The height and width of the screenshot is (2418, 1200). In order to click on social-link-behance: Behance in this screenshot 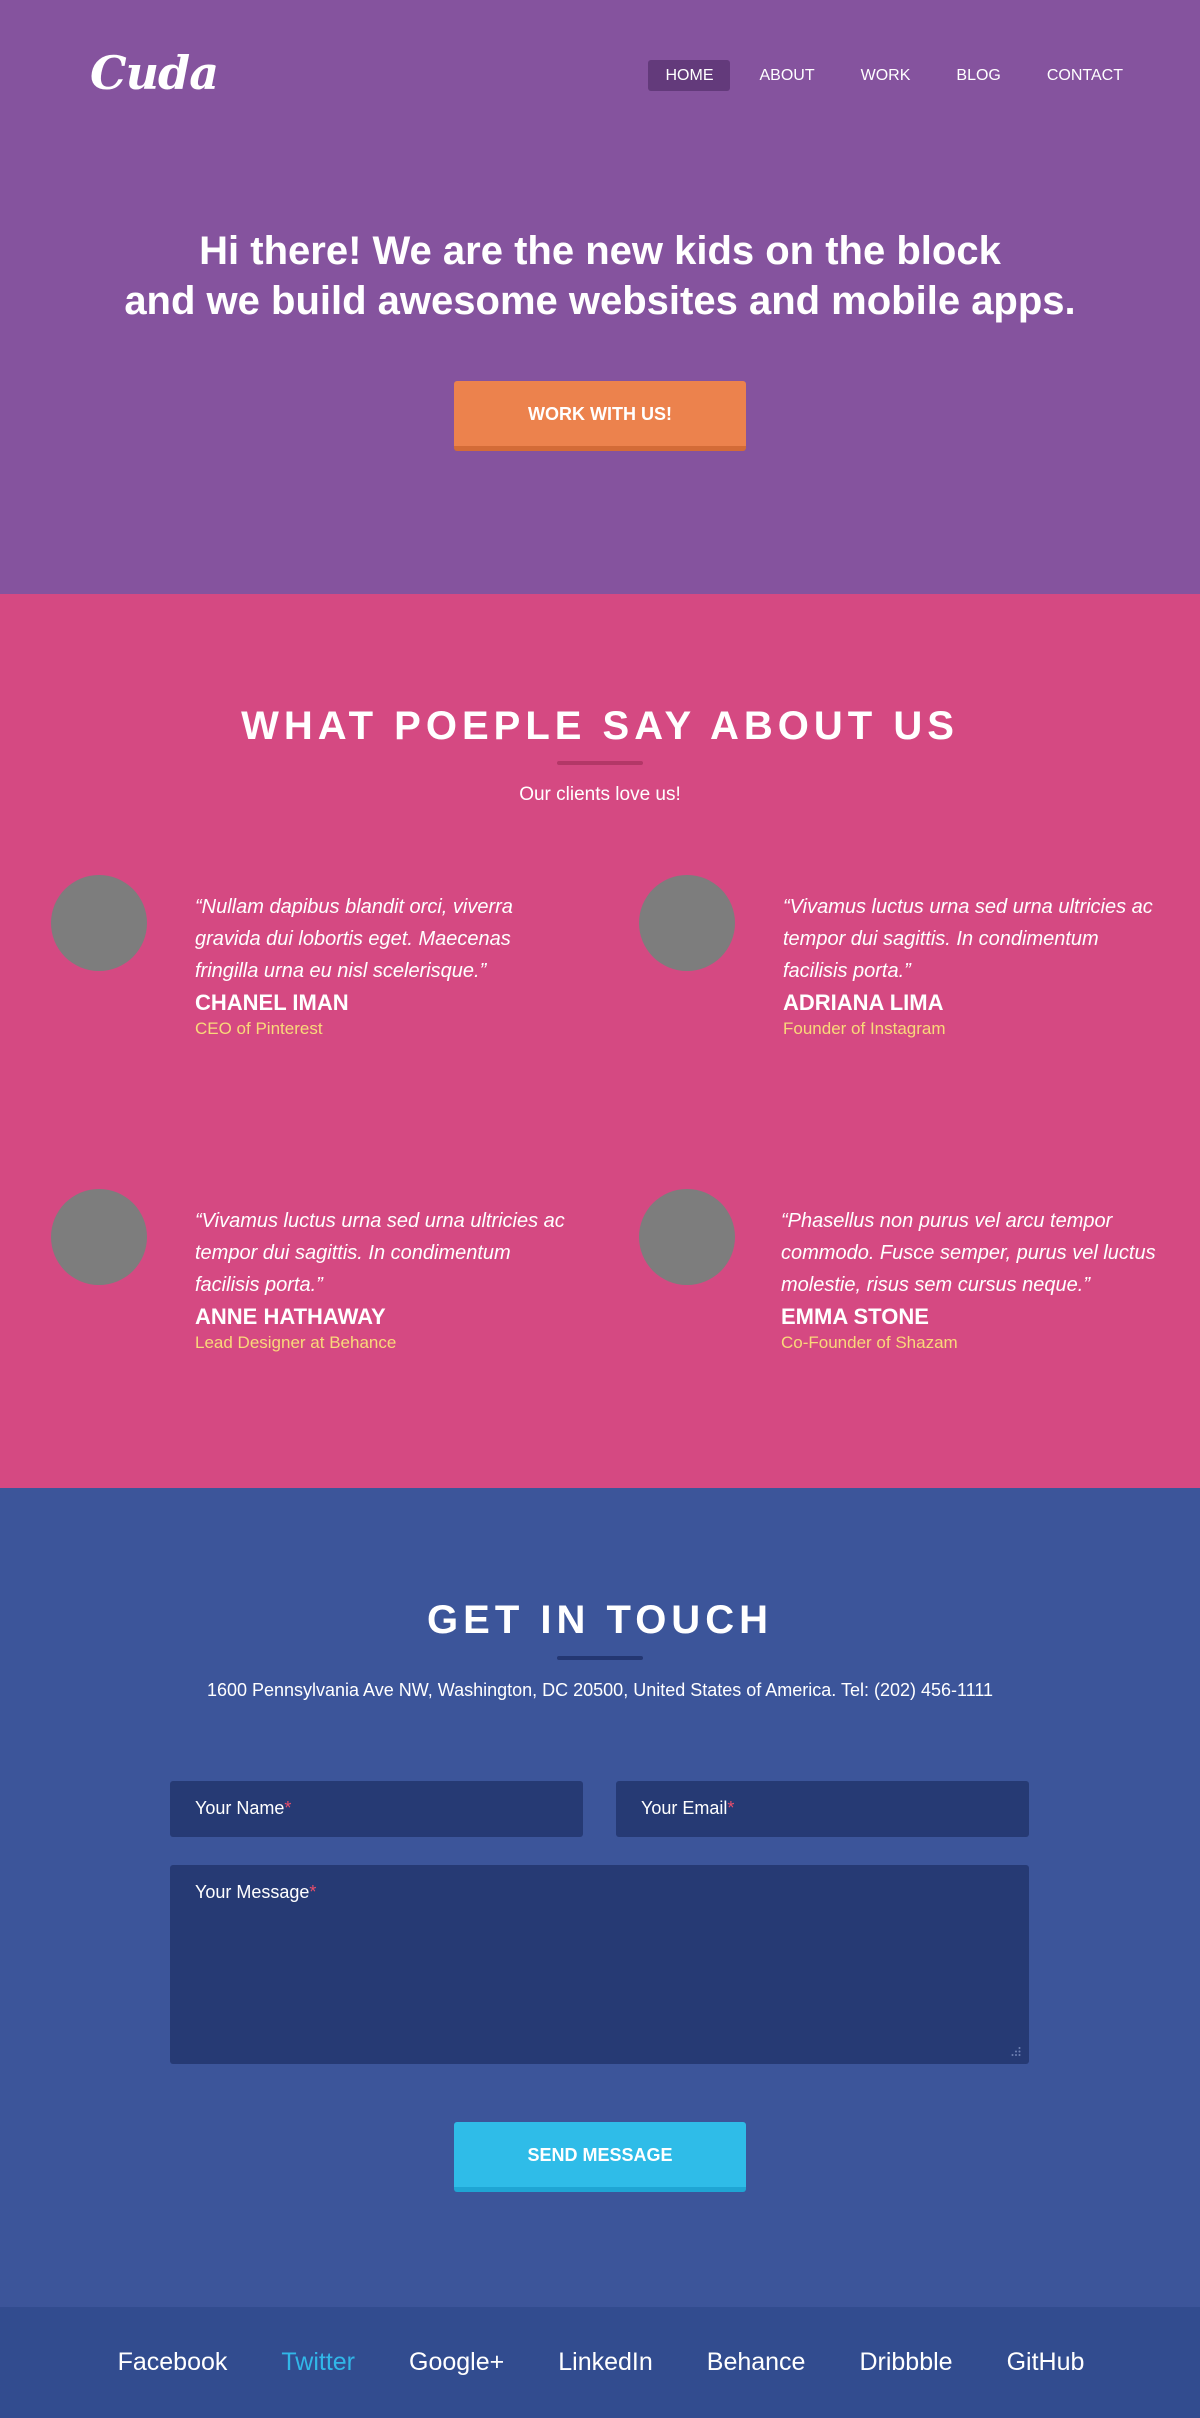, I will do `click(756, 2362)`.